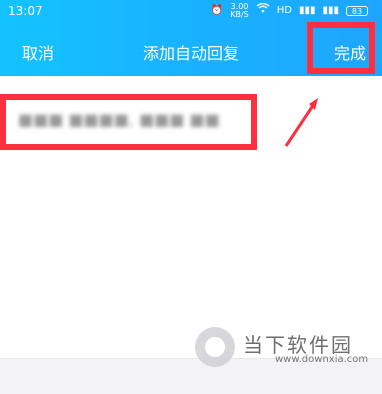 Image resolution: width=382 pixels, height=394 pixels. I want to click on battery-icon: 83, so click(357, 11).